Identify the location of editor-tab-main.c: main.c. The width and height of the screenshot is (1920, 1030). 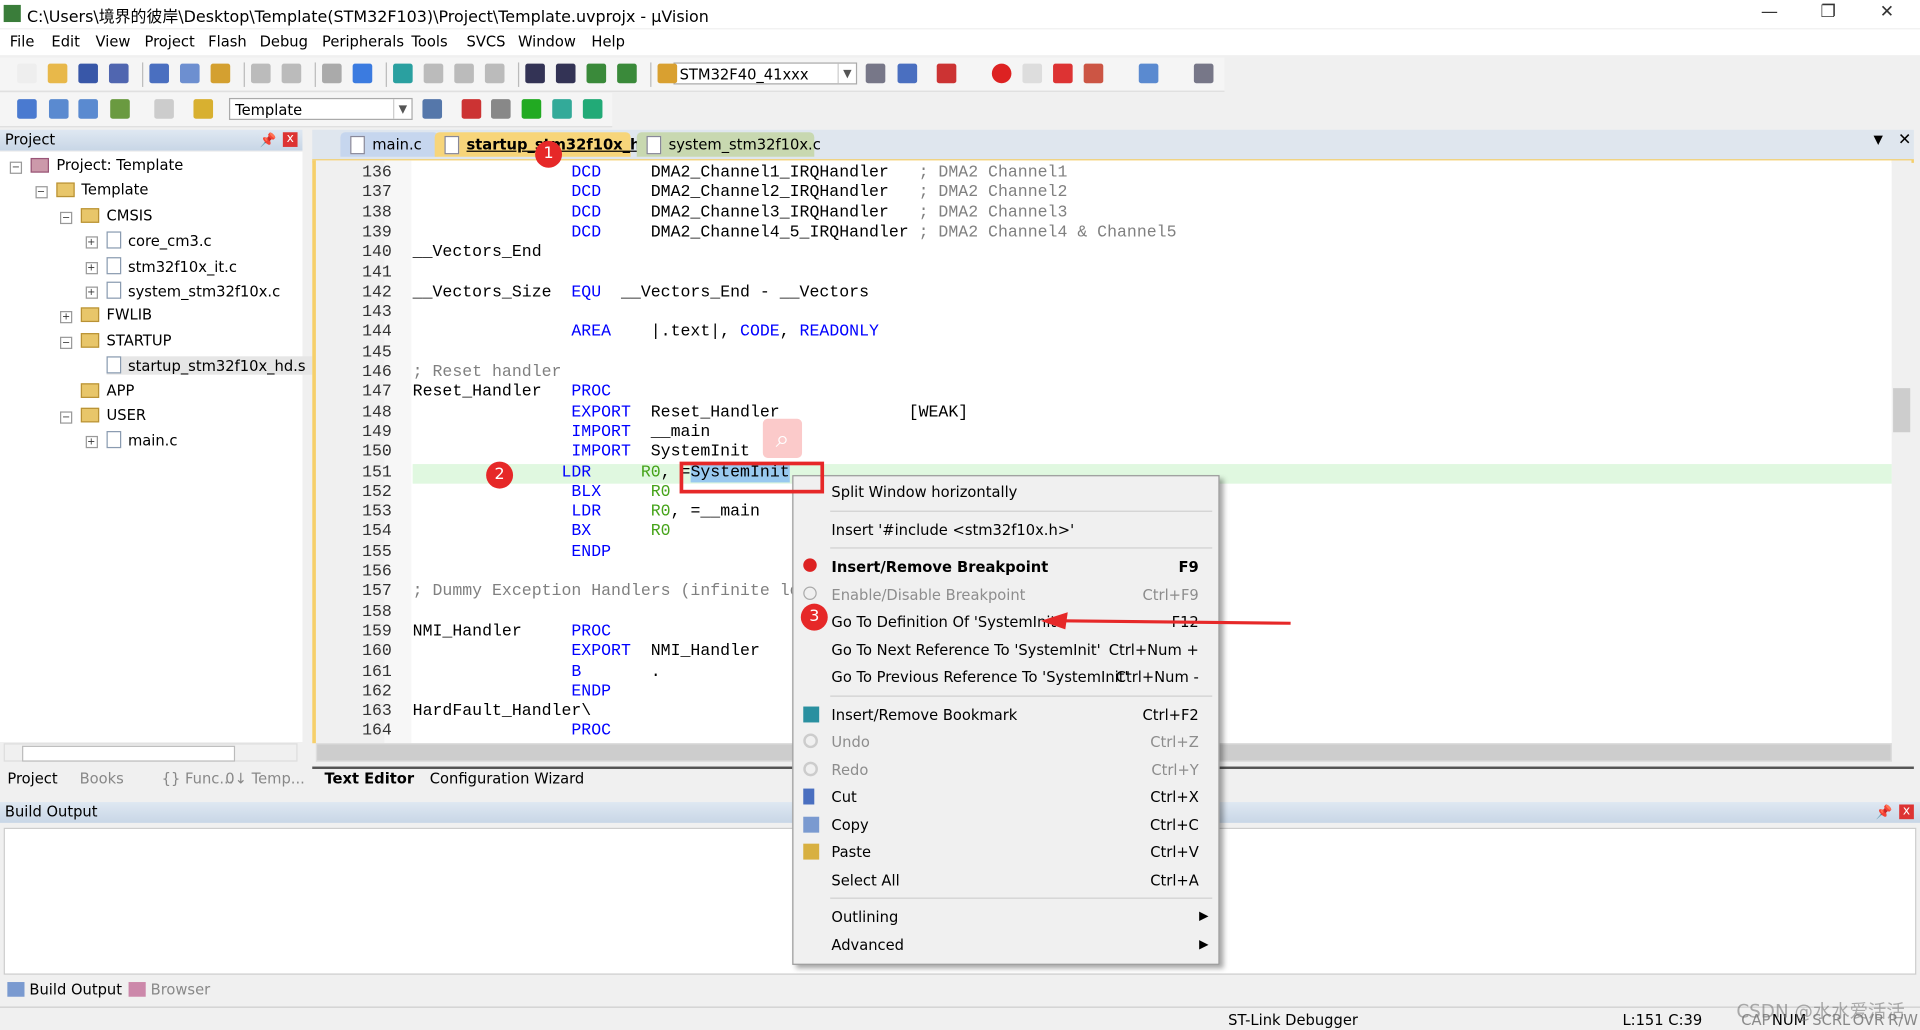
(389, 144).